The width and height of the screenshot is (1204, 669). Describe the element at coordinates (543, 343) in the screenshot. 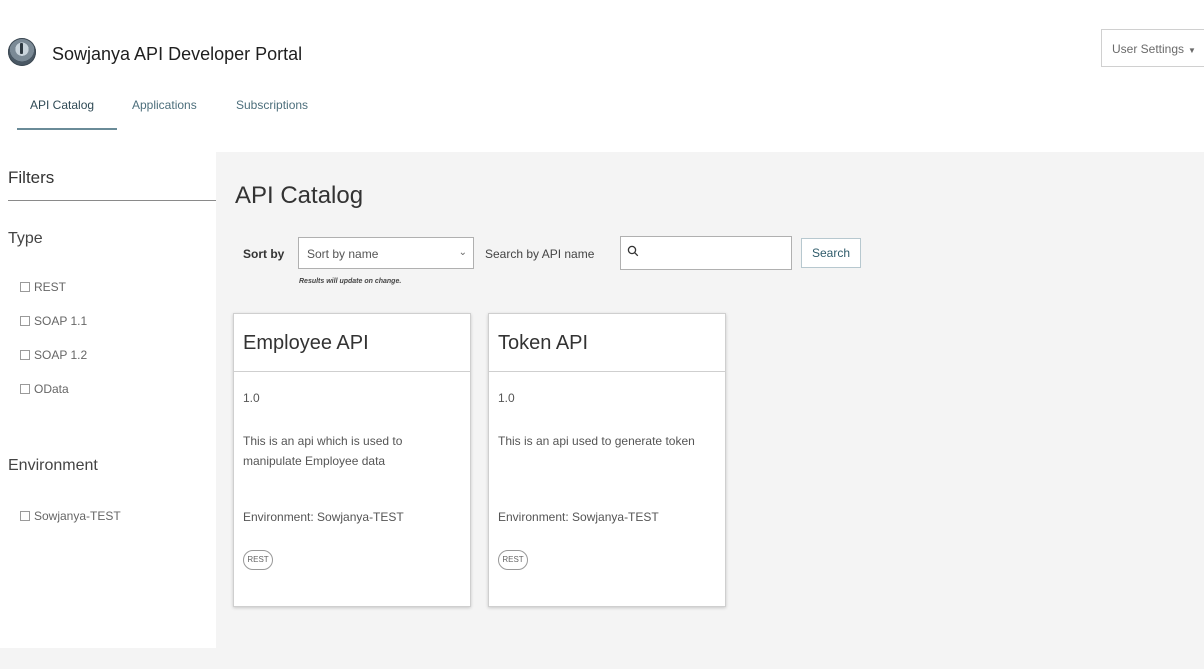

I see `card-title: Token API` at that location.